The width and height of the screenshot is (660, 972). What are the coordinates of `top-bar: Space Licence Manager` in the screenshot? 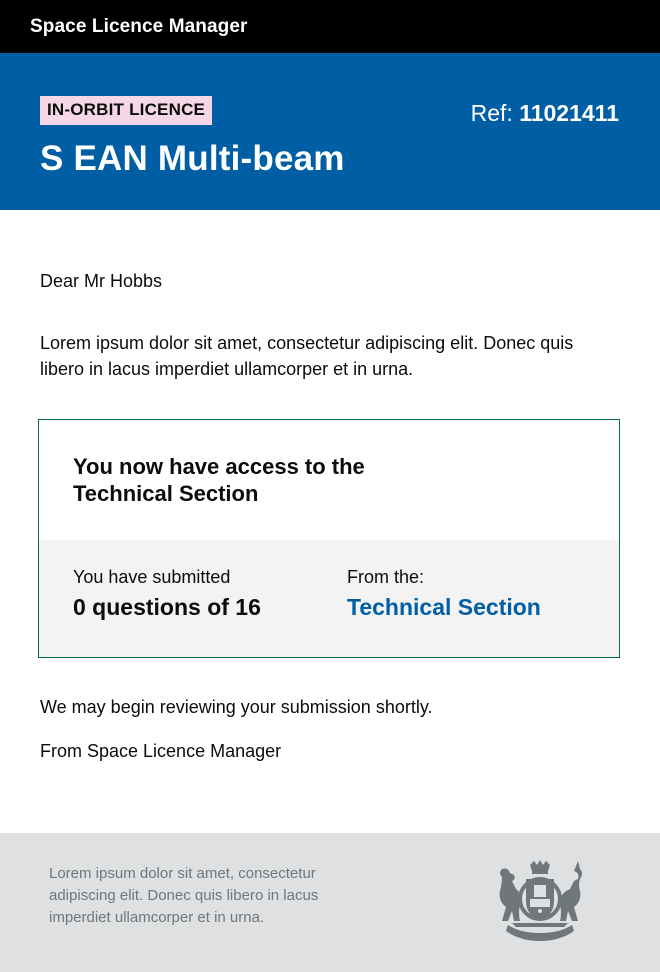 It's located at (330, 26).